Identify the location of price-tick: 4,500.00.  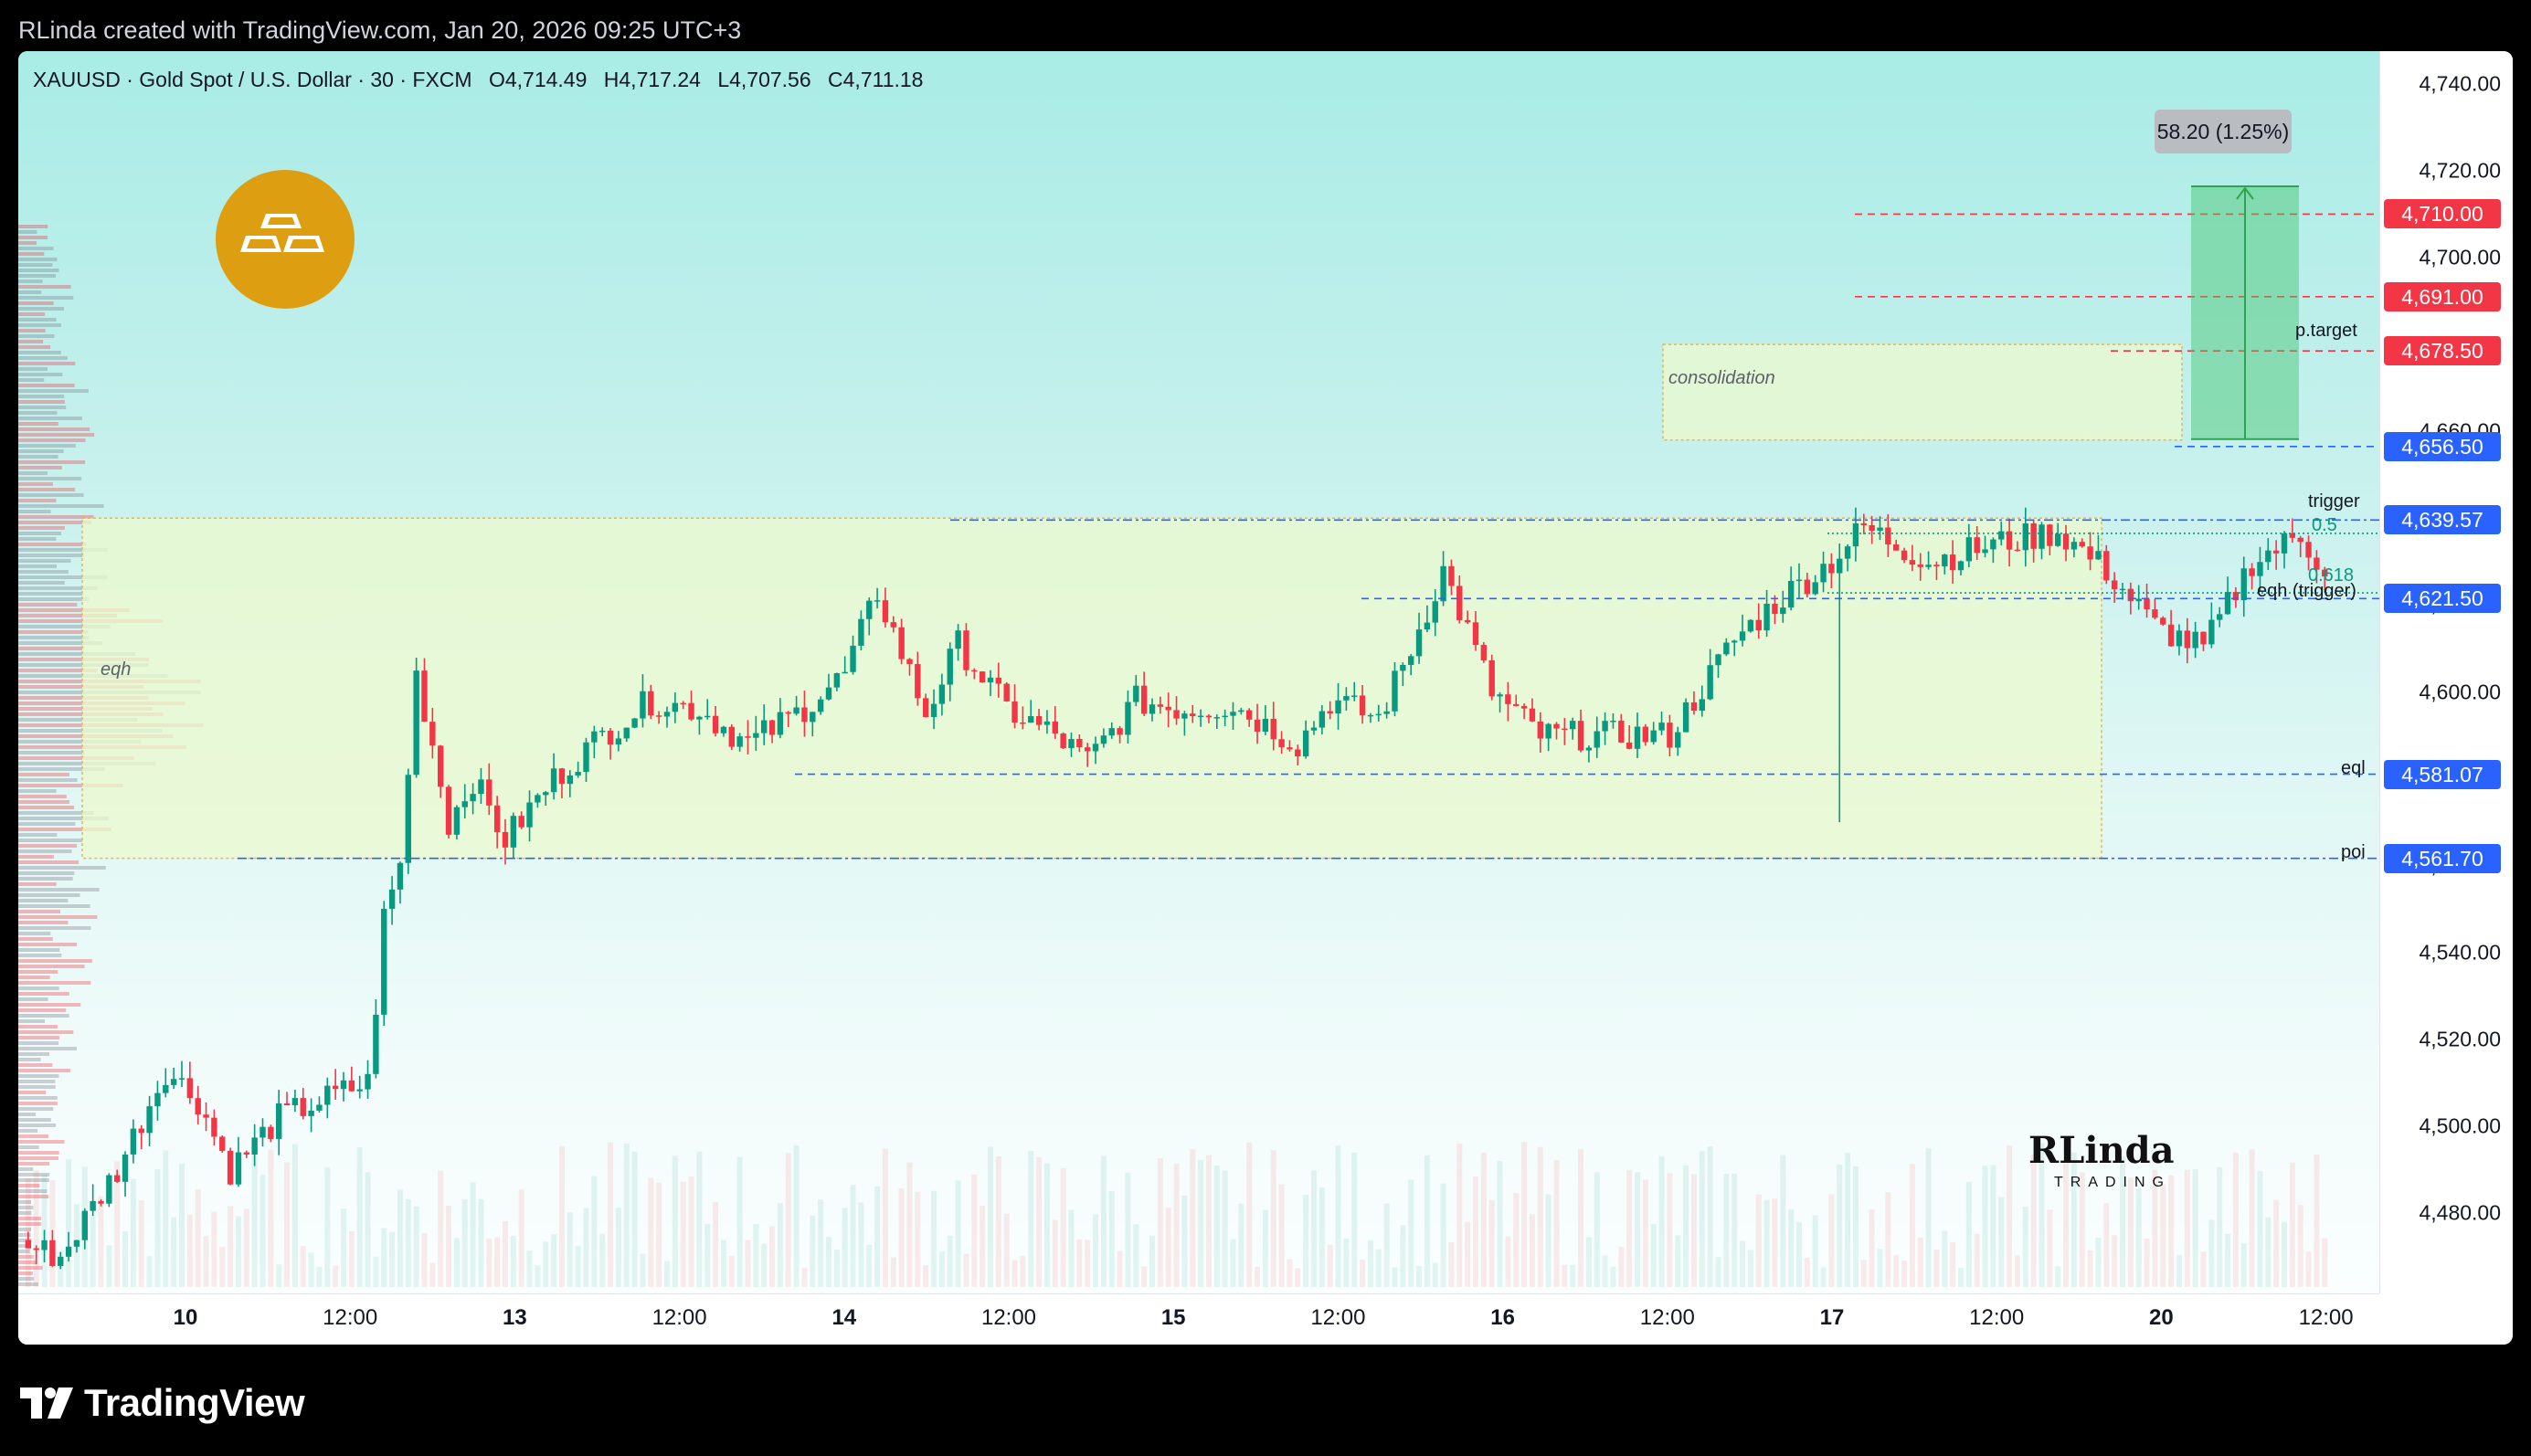
(2460, 1126).